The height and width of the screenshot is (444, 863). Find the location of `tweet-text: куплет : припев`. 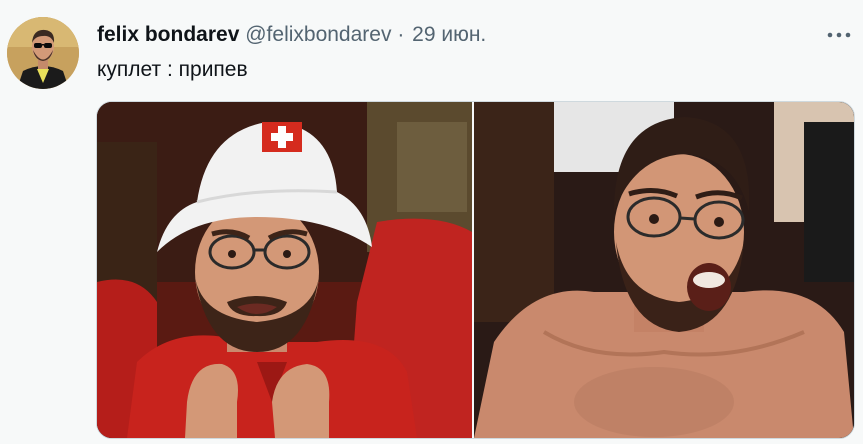

tweet-text: куплет : припев is located at coordinates (172, 69).